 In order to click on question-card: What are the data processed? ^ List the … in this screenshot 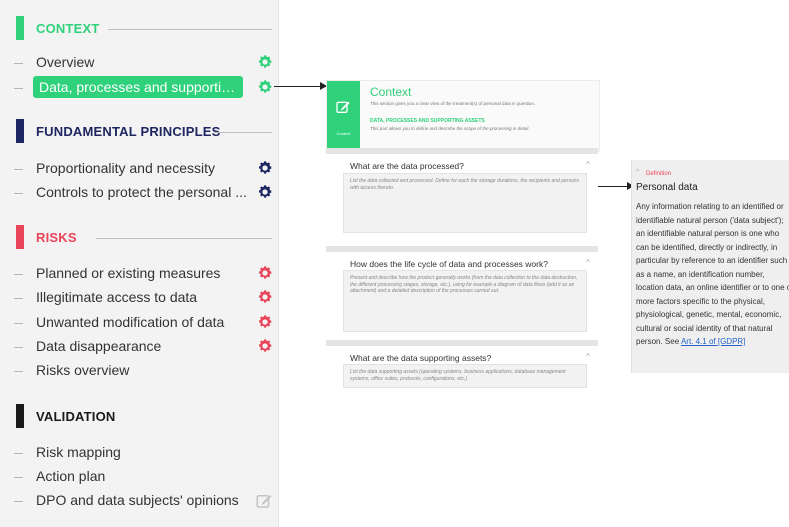, I will do `click(462, 196)`.